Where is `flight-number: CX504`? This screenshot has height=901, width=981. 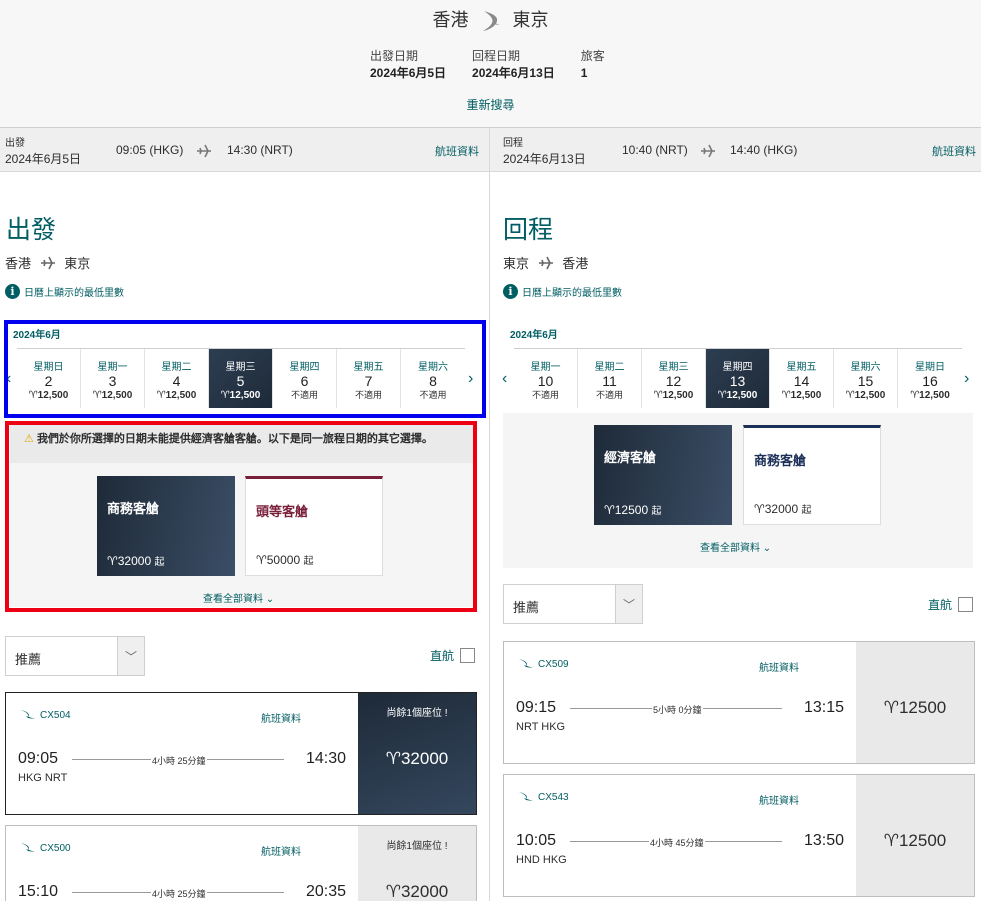
flight-number: CX504 is located at coordinates (45, 715).